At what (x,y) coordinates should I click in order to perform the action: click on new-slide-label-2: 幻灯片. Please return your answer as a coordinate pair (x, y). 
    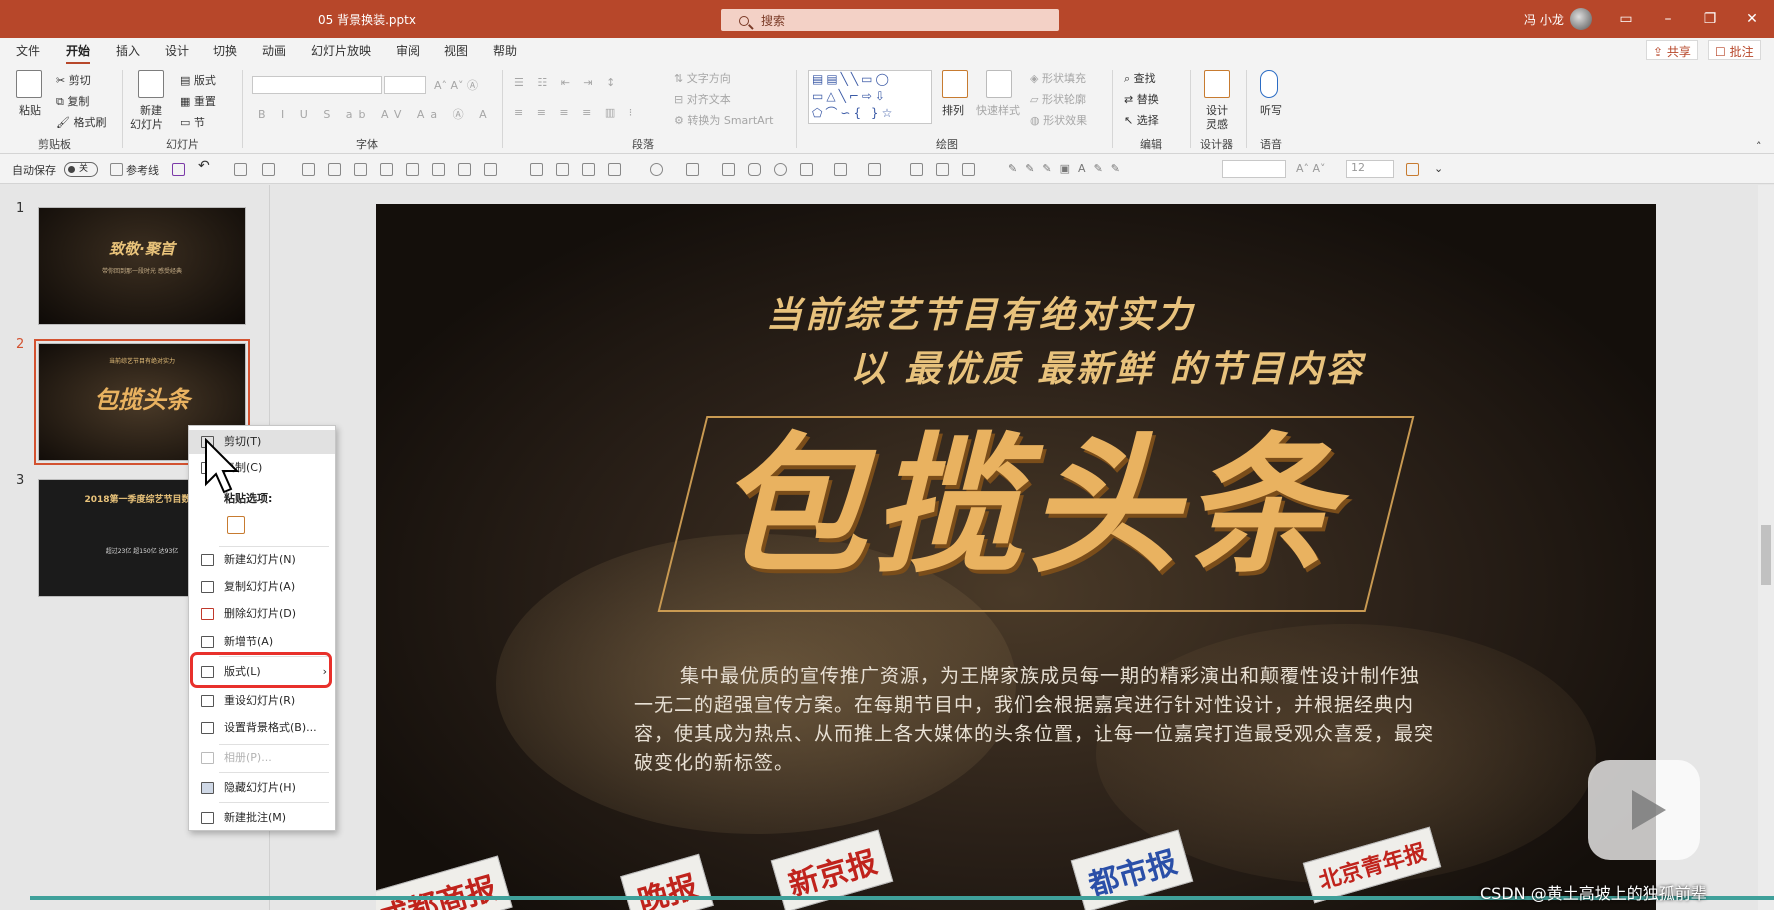
    Looking at the image, I should click on (146, 124).